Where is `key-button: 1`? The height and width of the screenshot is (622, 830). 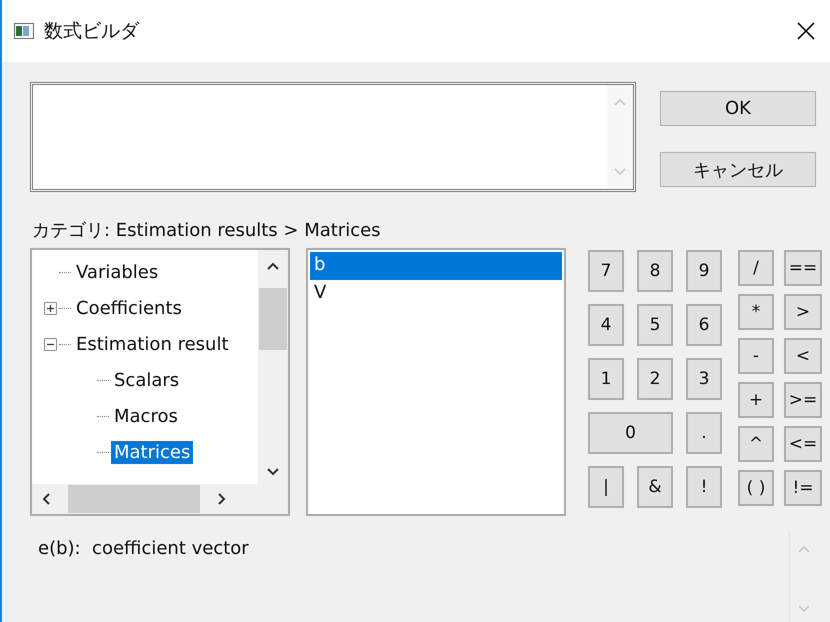
key-button: 1 is located at coordinates (606, 379).